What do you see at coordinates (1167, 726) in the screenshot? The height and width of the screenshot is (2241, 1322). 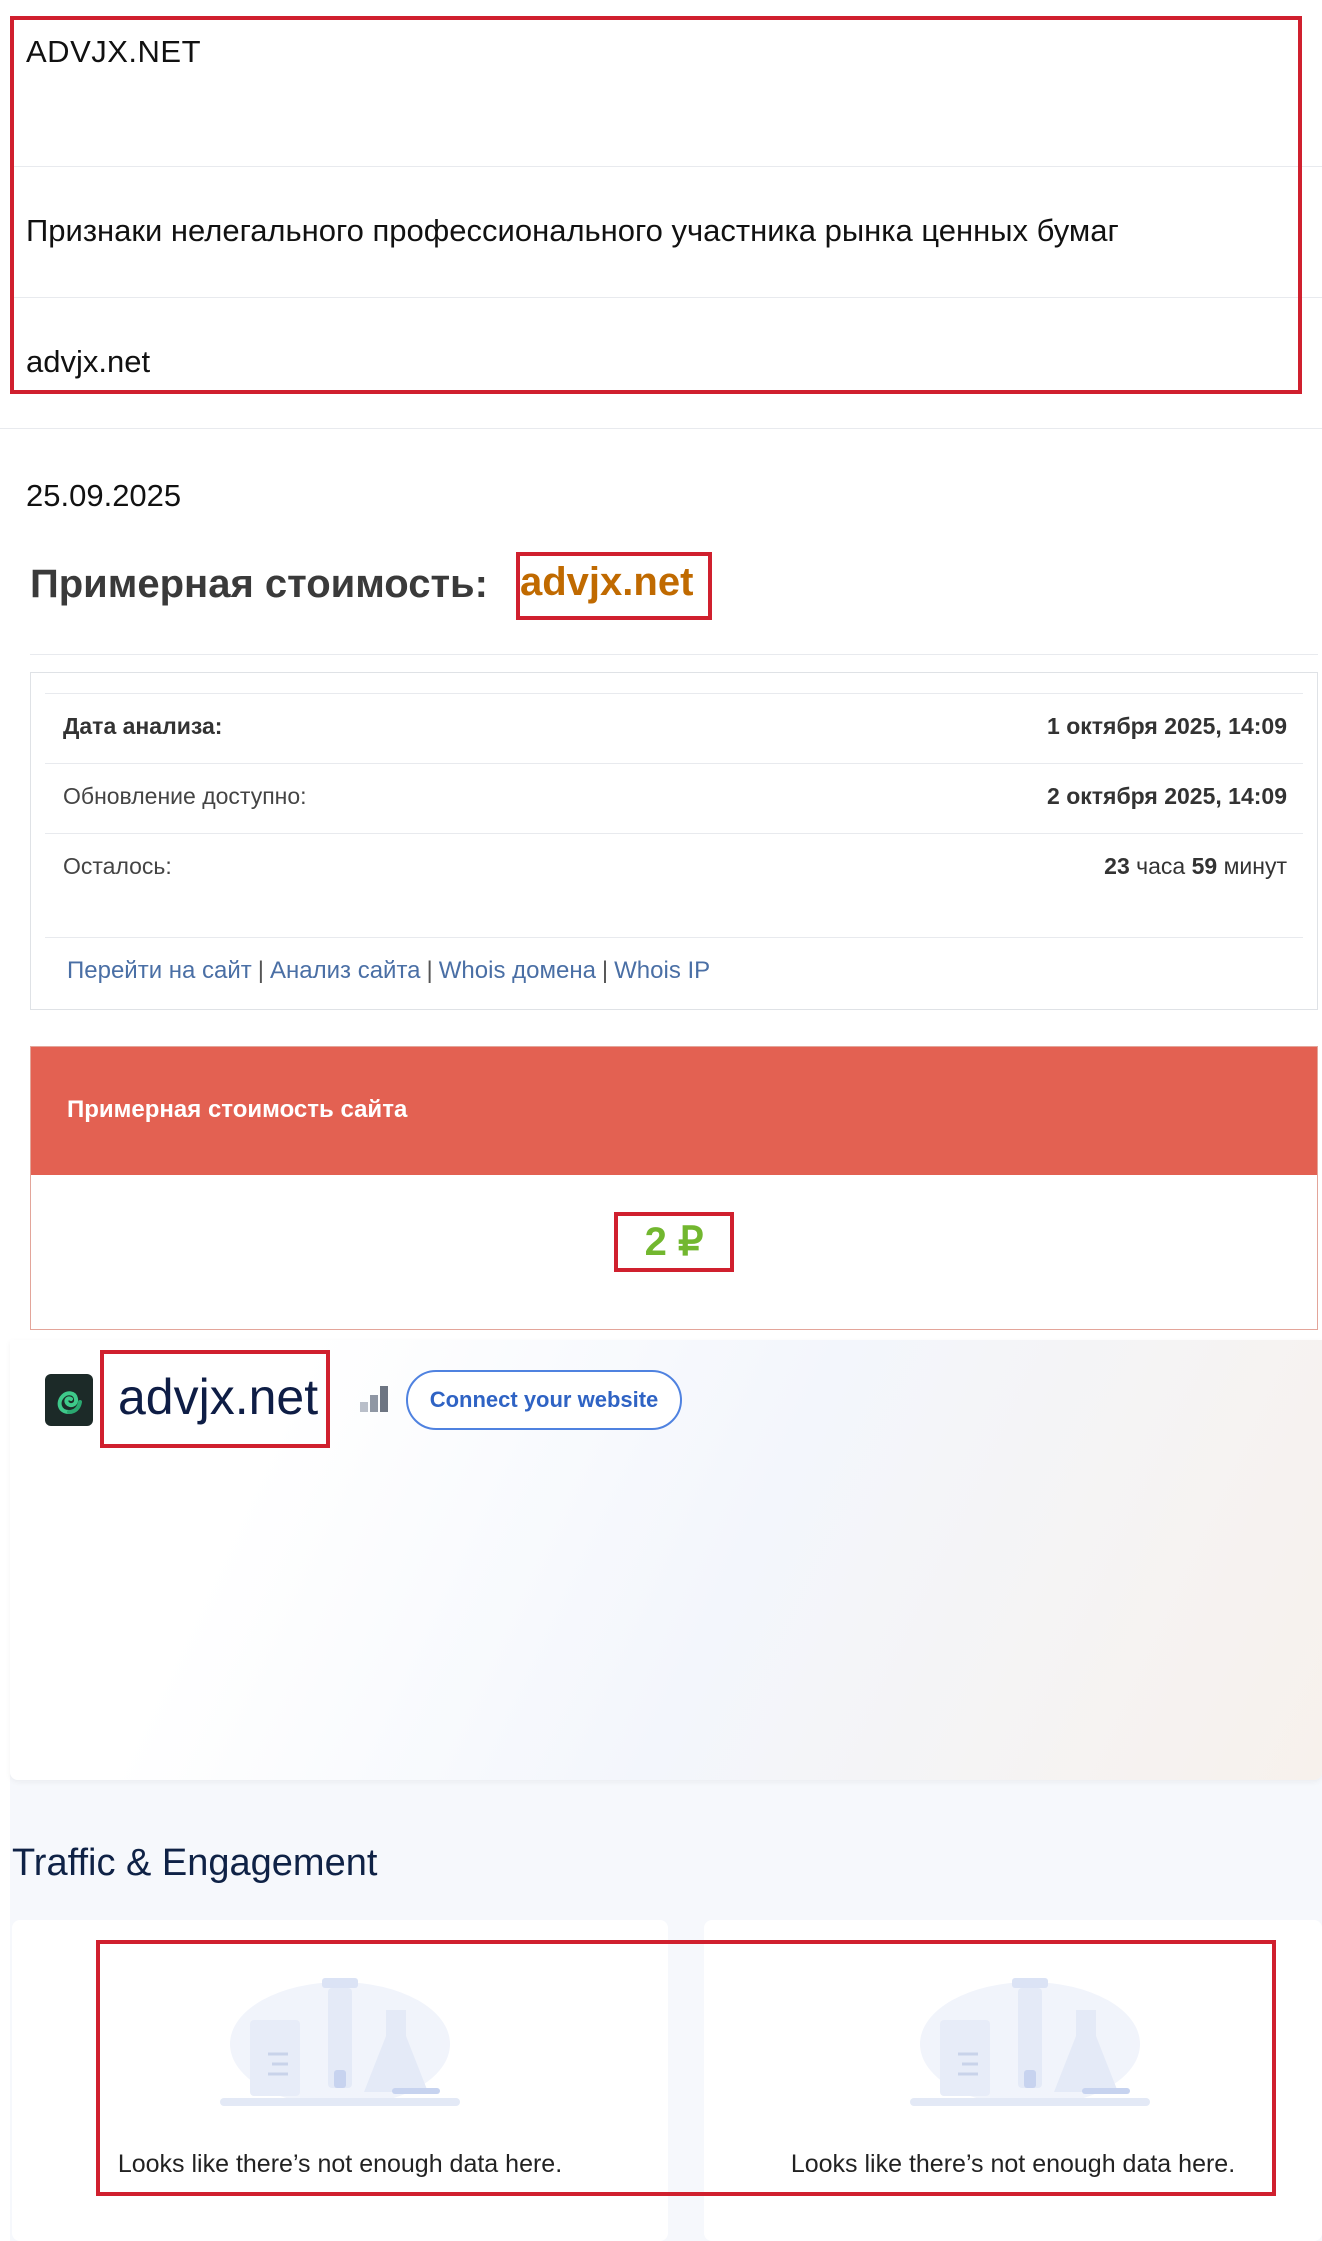 I see `analysis-date-value: 1 октября 2025, 14:09` at bounding box center [1167, 726].